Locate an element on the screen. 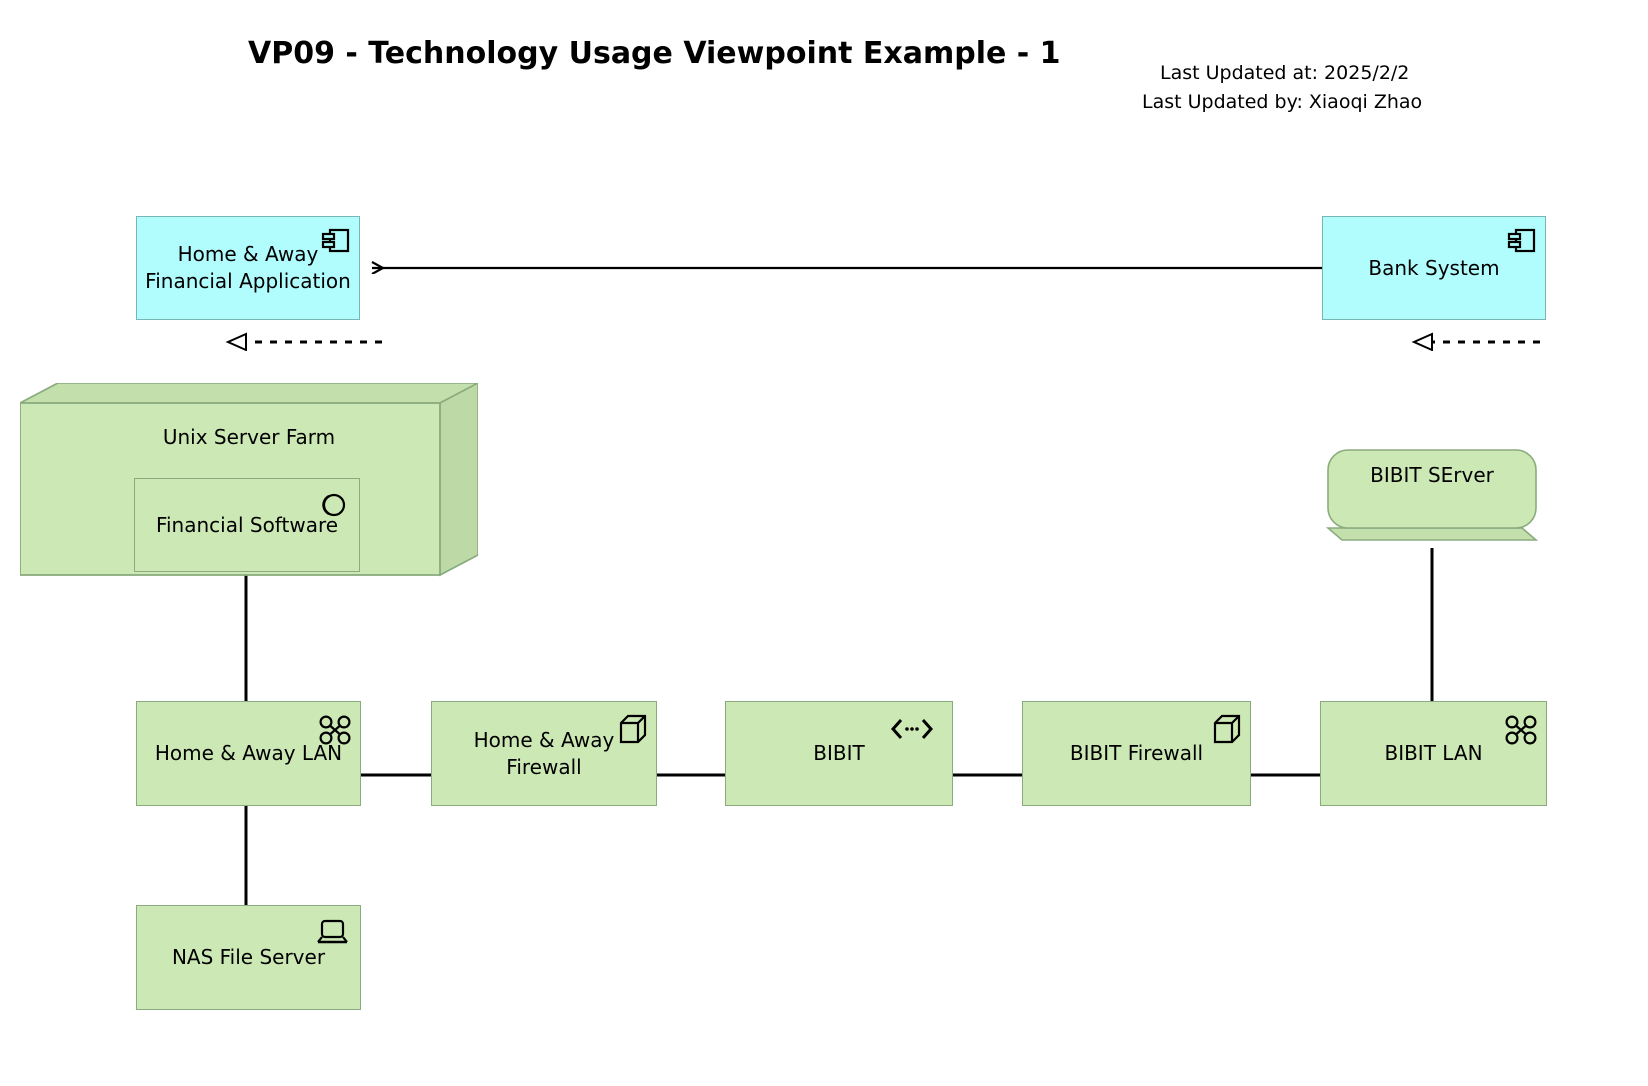  element-label: Home & Away Firewall is located at coordinates (544, 753).